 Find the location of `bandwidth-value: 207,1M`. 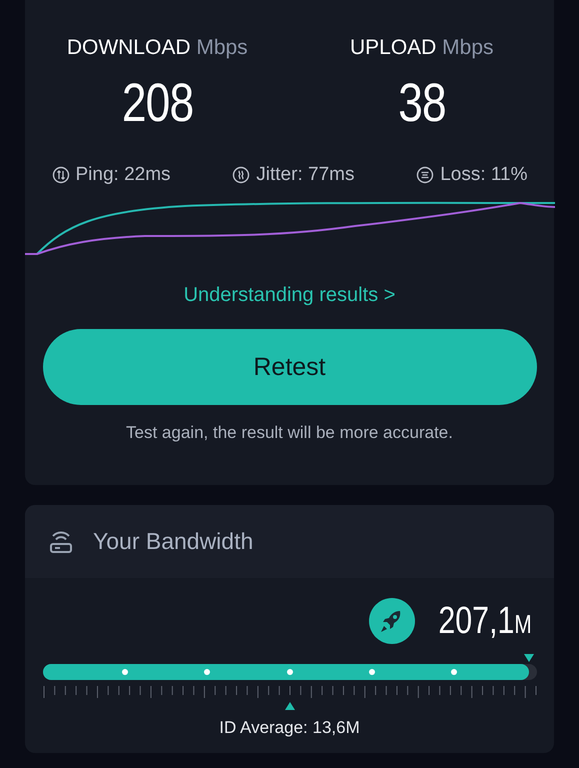

bandwidth-value: 207,1M is located at coordinates (485, 621).